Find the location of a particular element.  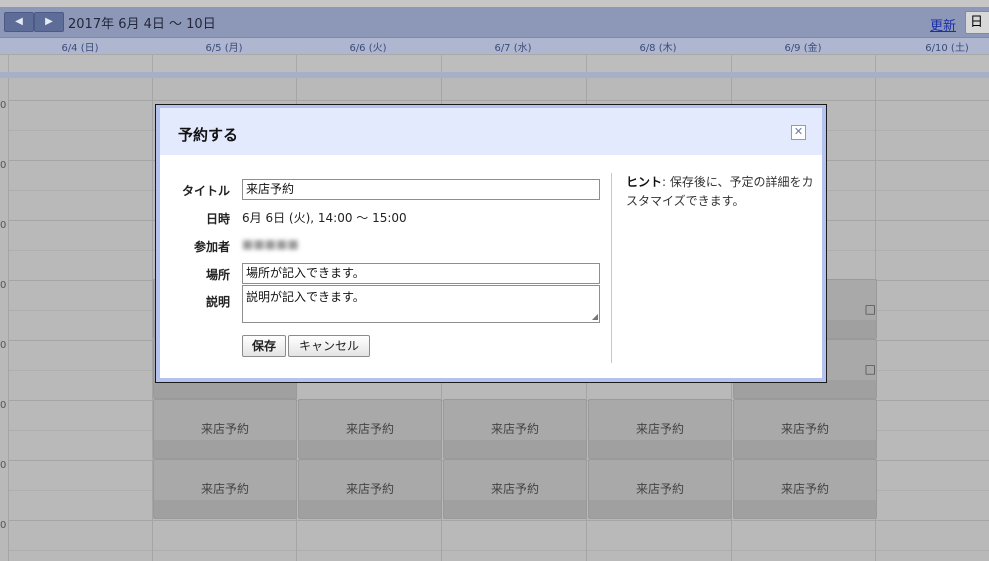

dialog-header: 予約する ✕ is located at coordinates (491, 131).